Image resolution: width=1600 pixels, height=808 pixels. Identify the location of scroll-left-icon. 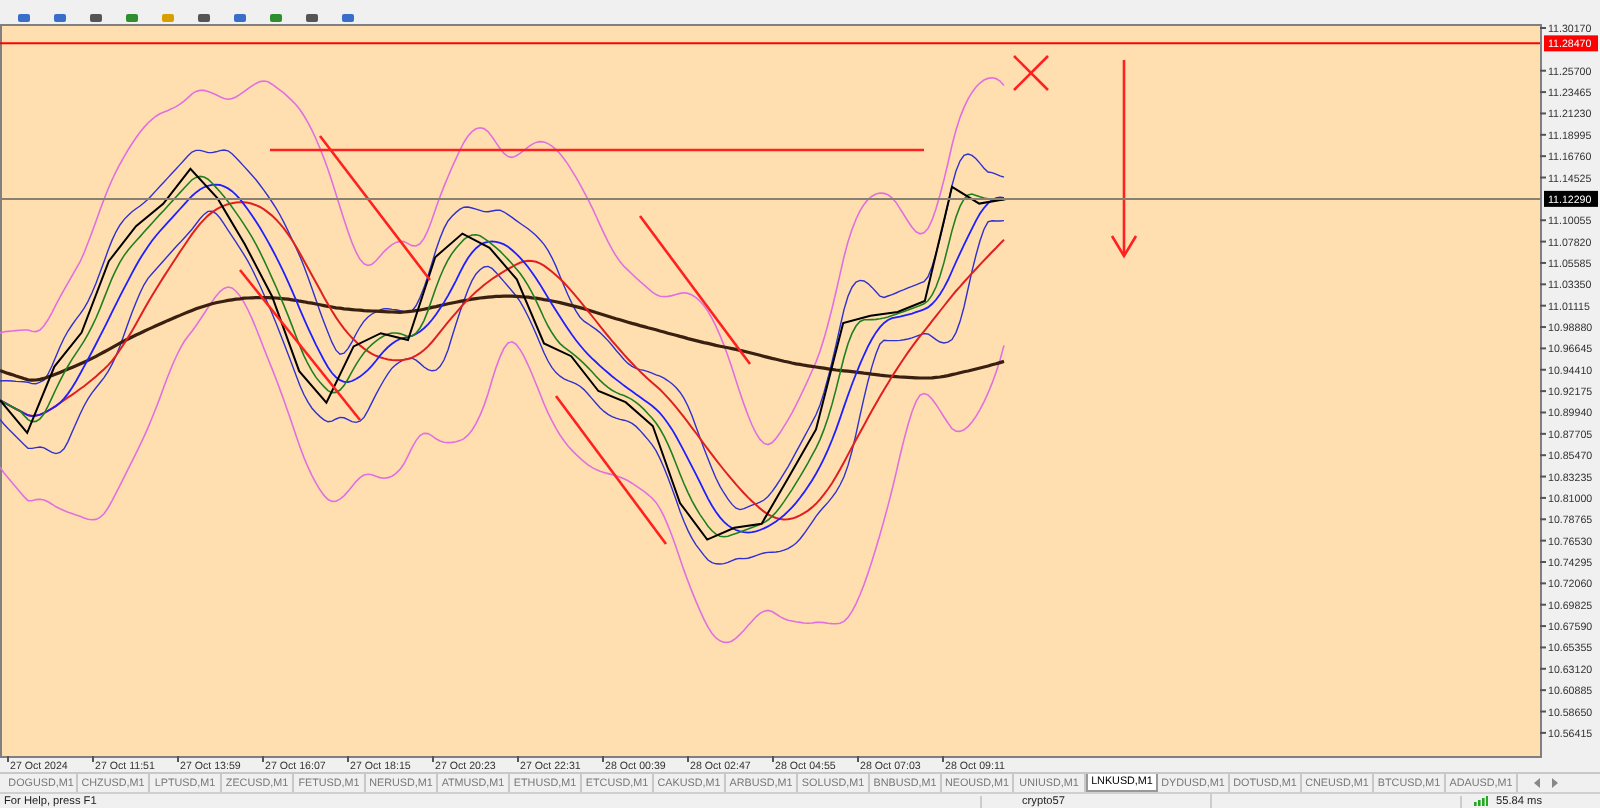
(1538, 783).